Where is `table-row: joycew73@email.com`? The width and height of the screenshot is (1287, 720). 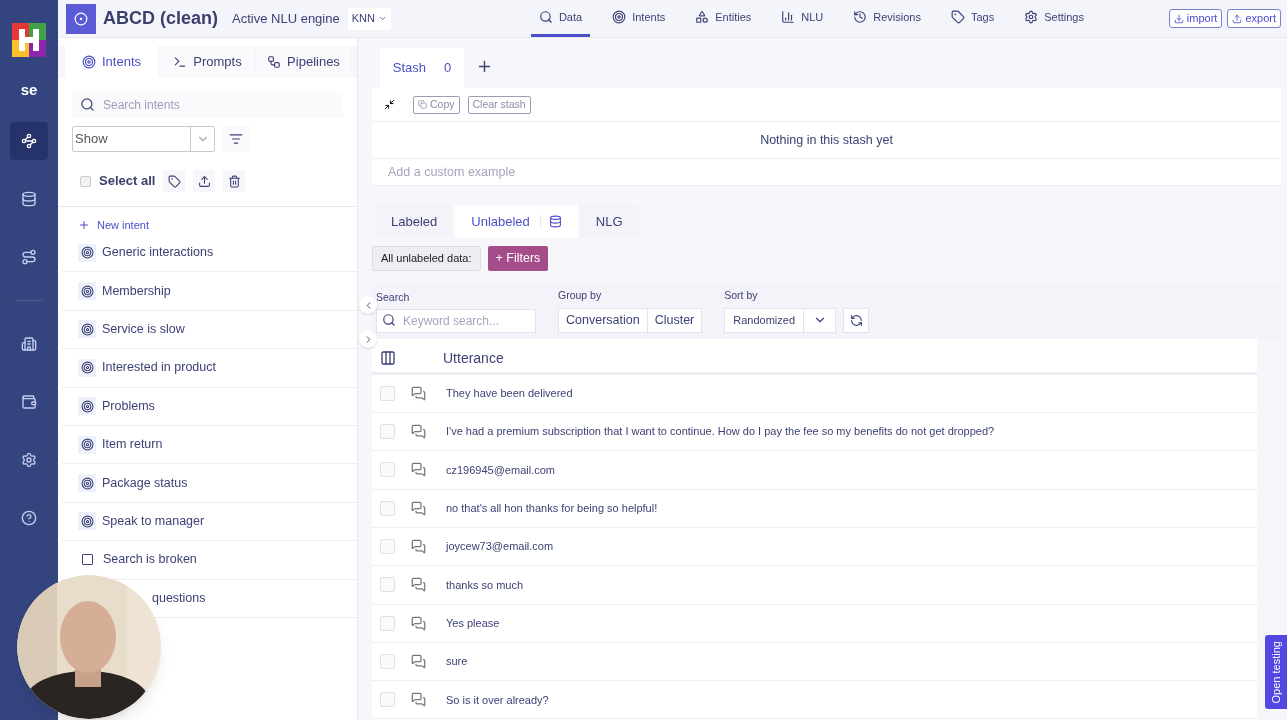 table-row: joycew73@email.com is located at coordinates (814, 547).